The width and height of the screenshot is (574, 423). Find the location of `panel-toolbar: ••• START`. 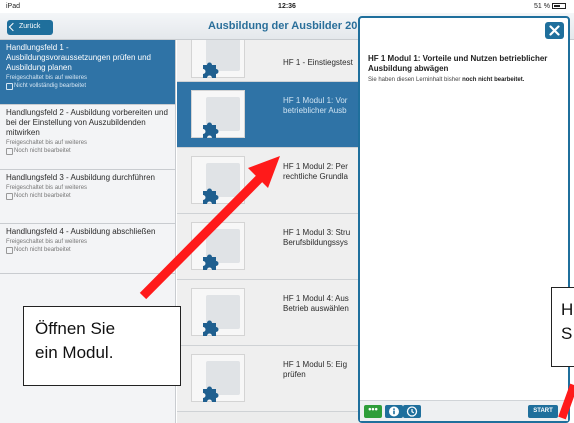

panel-toolbar: ••• START is located at coordinates (464, 410).